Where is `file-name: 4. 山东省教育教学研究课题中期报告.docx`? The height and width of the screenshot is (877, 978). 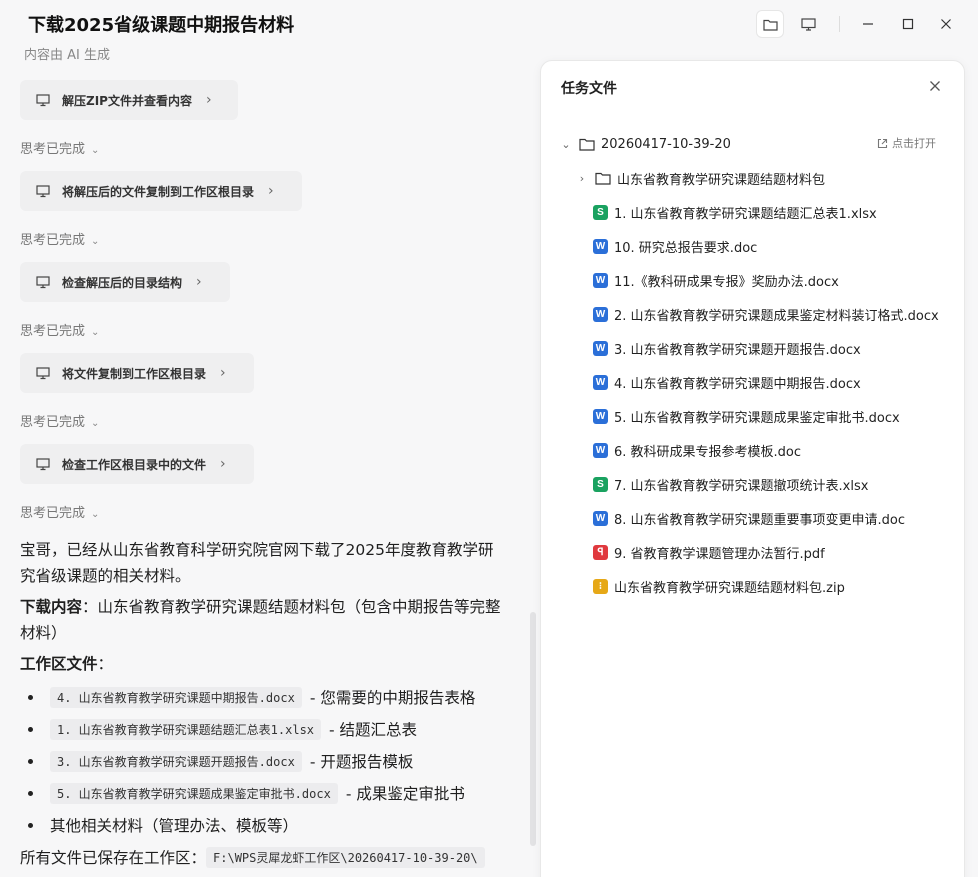
file-name: 4. 山东省教育教学研究课题中期报告.docx is located at coordinates (737, 384).